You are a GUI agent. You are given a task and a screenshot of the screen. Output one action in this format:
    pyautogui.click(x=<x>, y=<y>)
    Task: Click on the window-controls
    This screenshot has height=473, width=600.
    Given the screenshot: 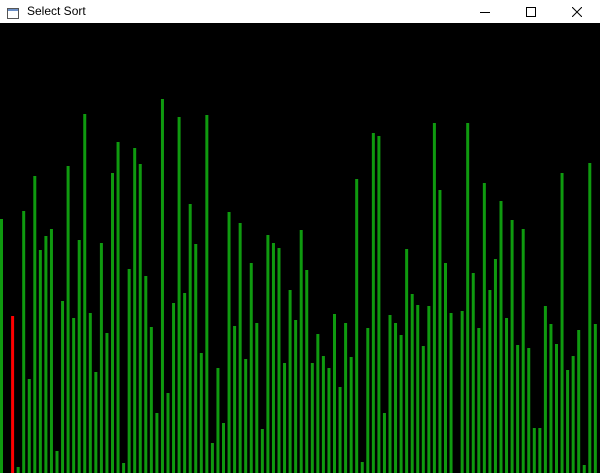 What is the action you would take?
    pyautogui.click(x=531, y=11)
    